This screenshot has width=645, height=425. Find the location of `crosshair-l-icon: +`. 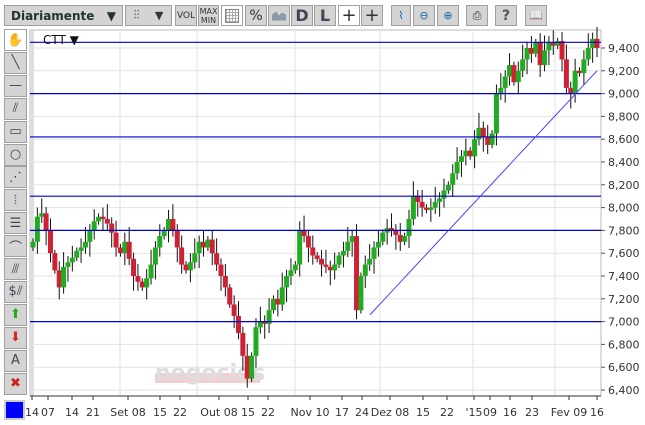

crosshair-l-icon: + is located at coordinates (372, 15).